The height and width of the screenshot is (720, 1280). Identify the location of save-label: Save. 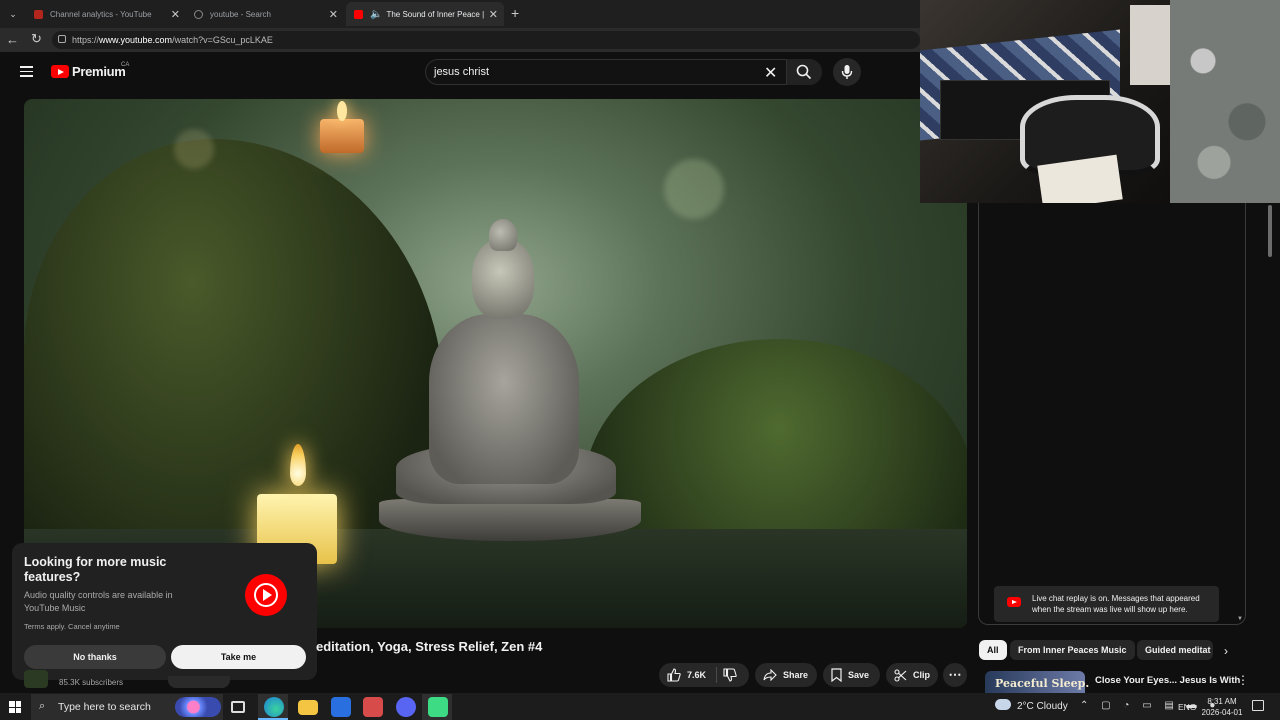
(859, 675).